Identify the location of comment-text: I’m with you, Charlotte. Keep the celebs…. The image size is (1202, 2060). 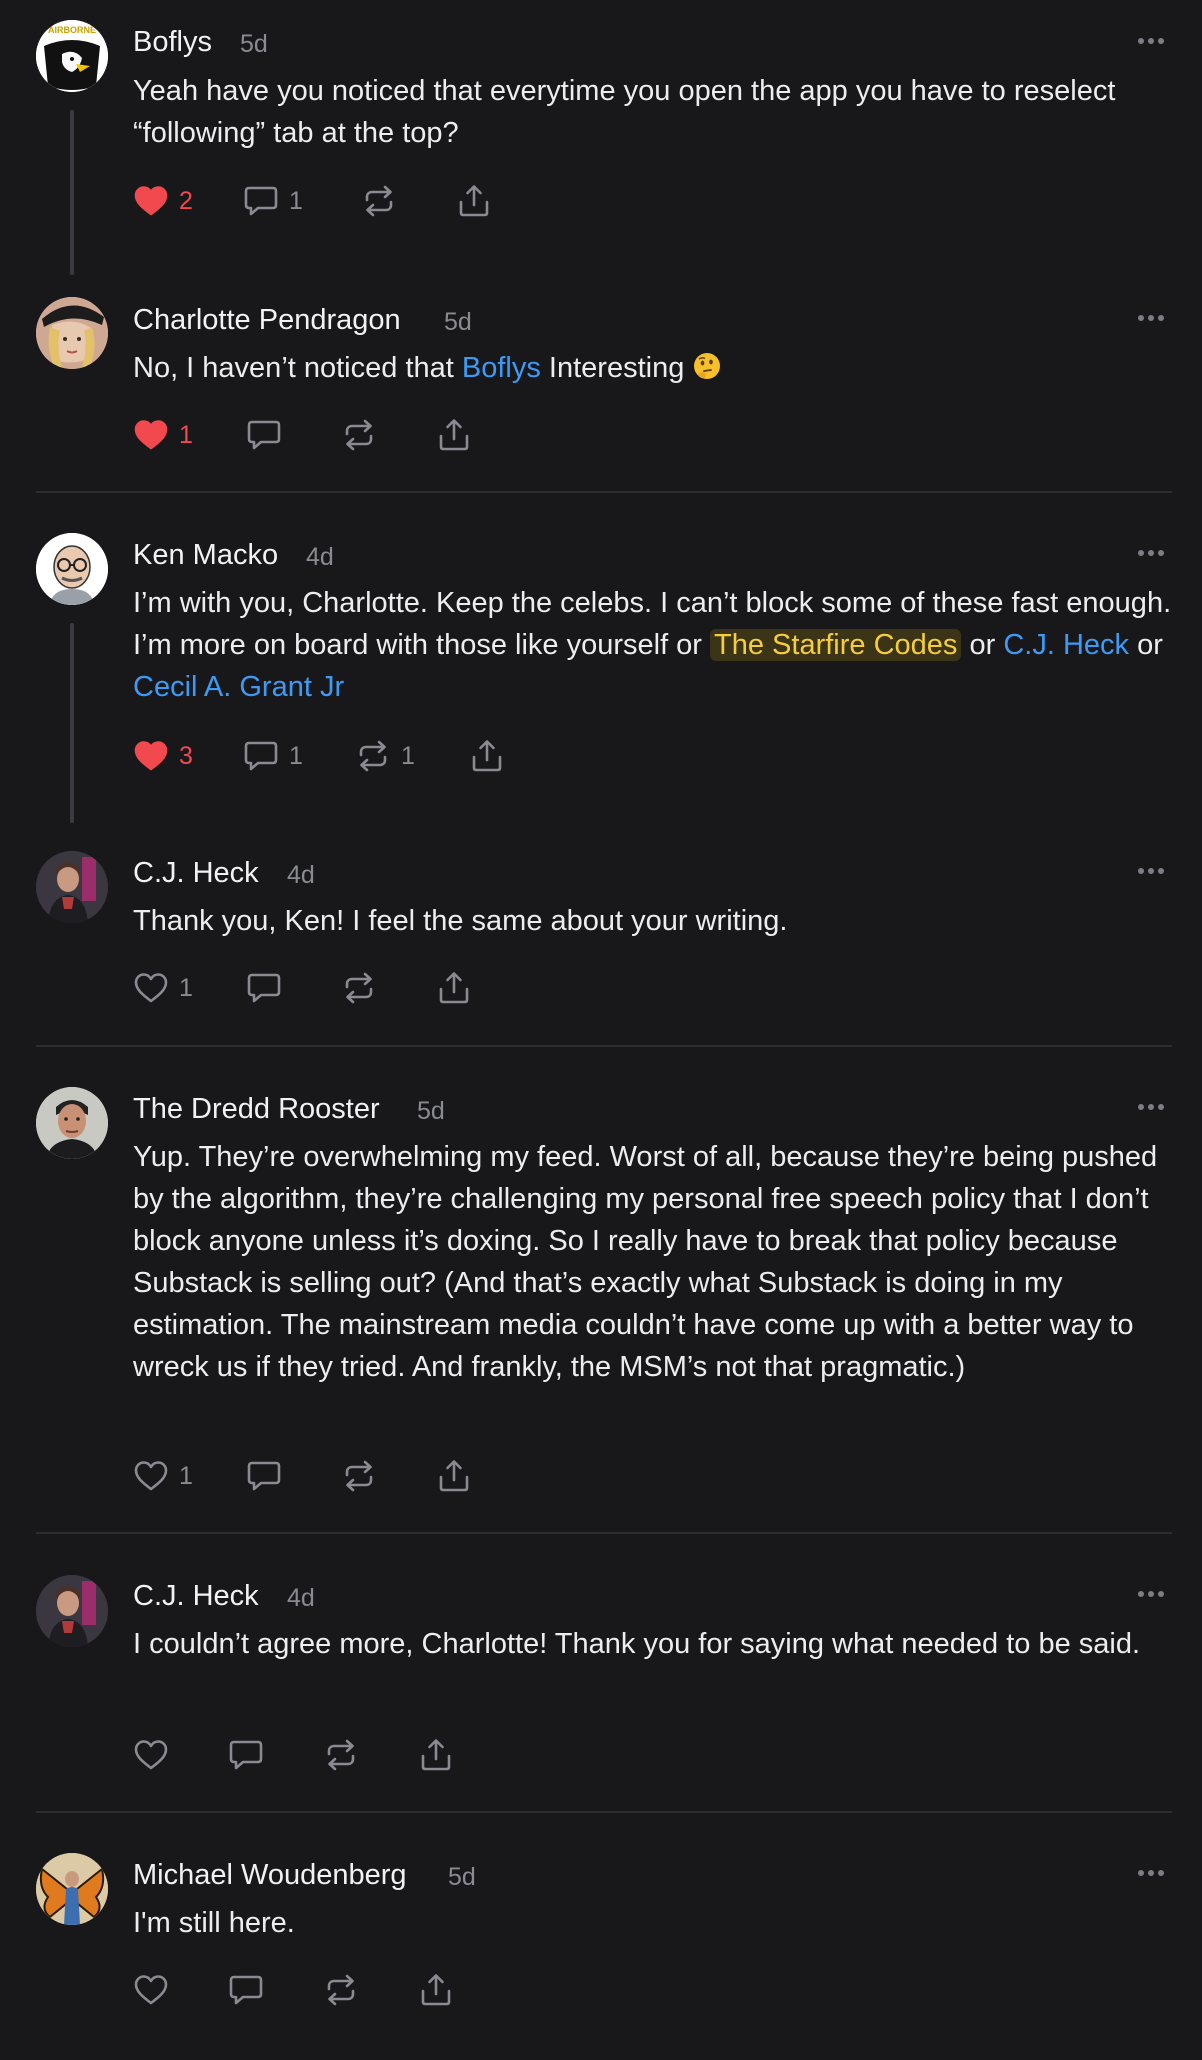
(655, 645).